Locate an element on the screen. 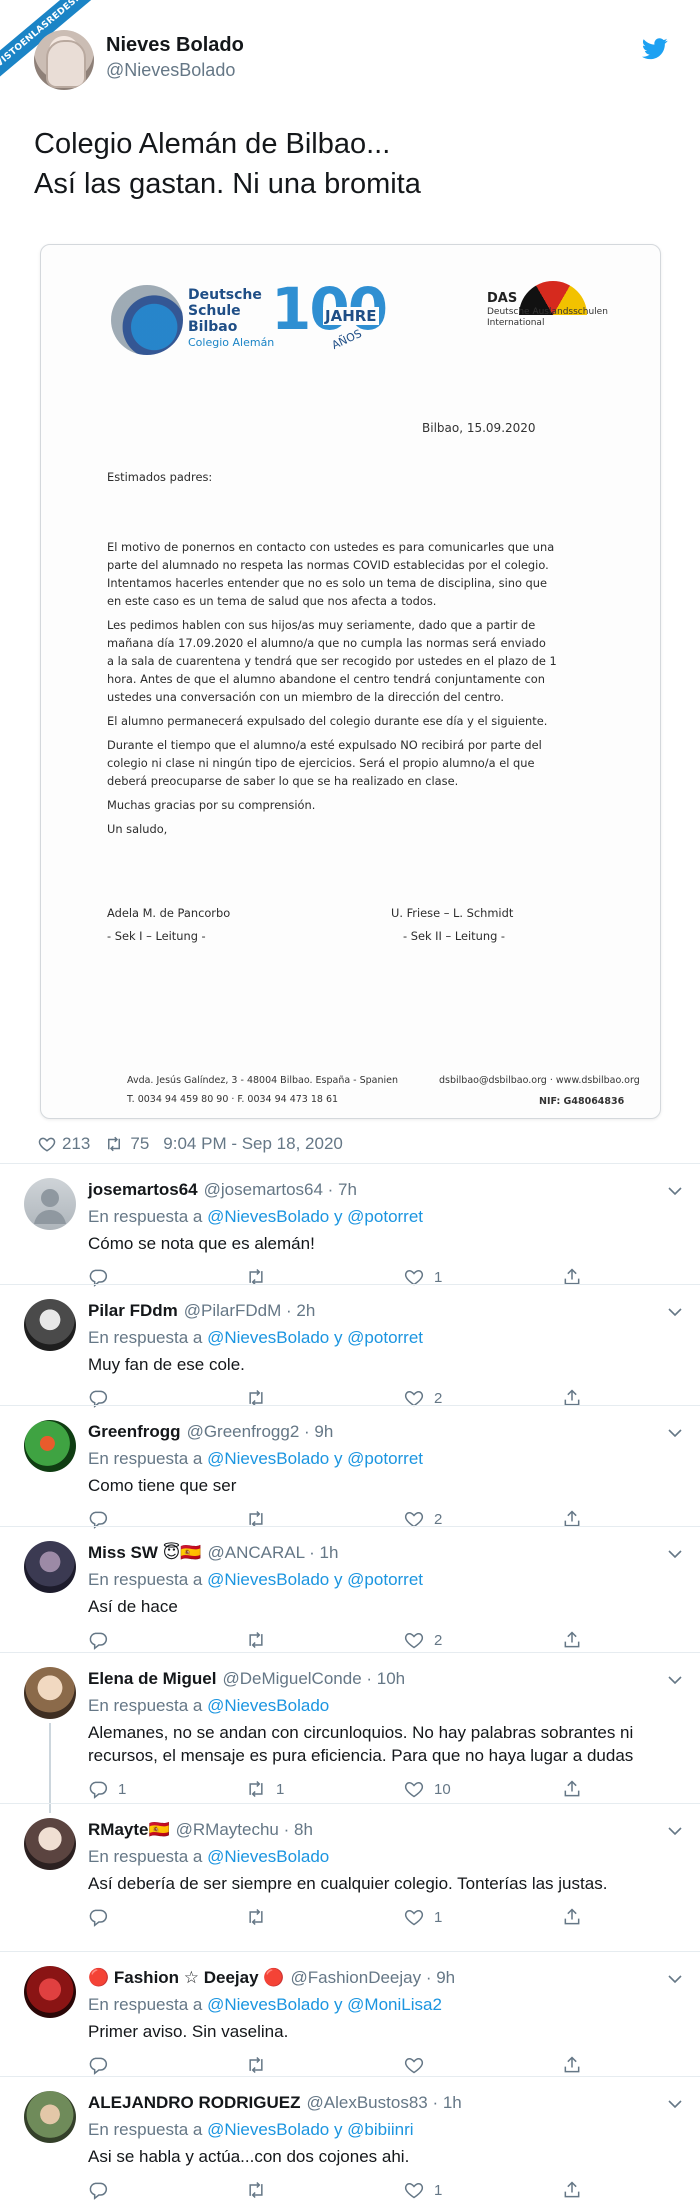  reply-context: En respuesta a @NievesBolado y @potorret is located at coordinates (255, 1459).